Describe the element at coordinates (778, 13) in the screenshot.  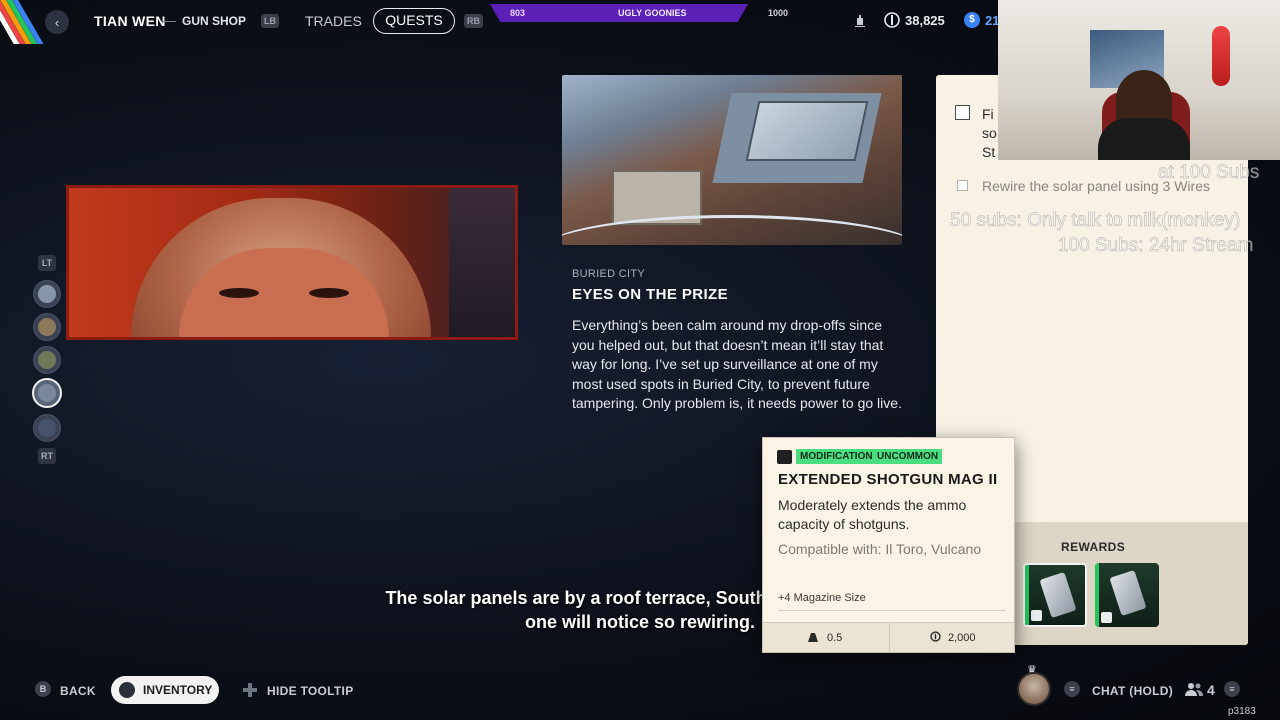
I see `faction-level-right: 1000` at that location.